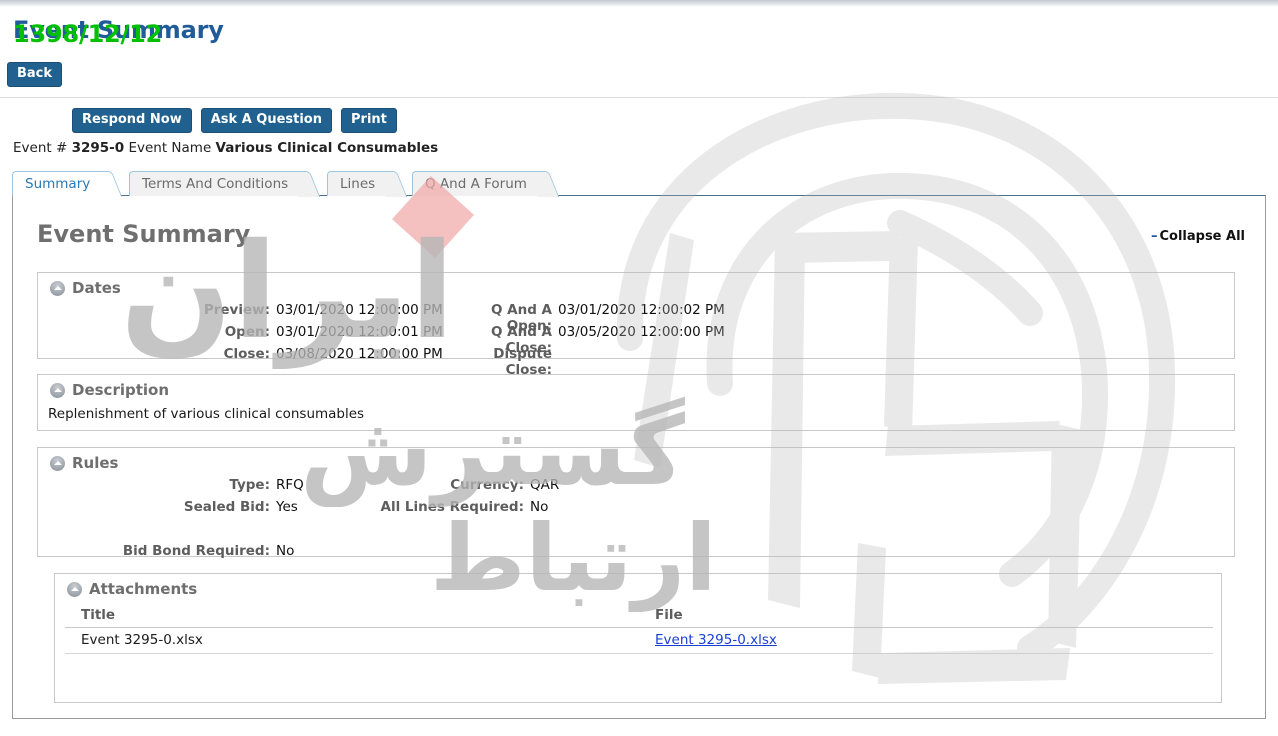 The image size is (1278, 736). I want to click on table-header-row: Title File, so click(639, 616).